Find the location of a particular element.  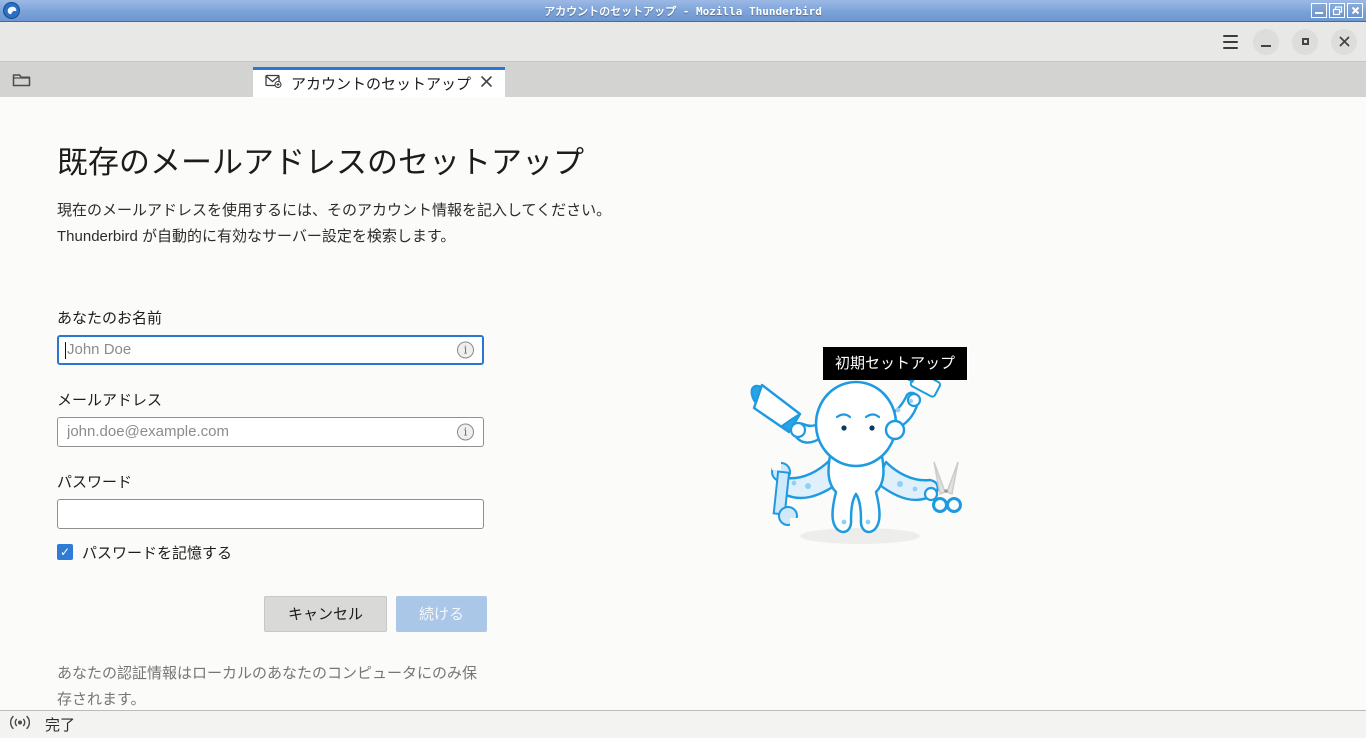

status-bar: 完了 is located at coordinates (683, 724).